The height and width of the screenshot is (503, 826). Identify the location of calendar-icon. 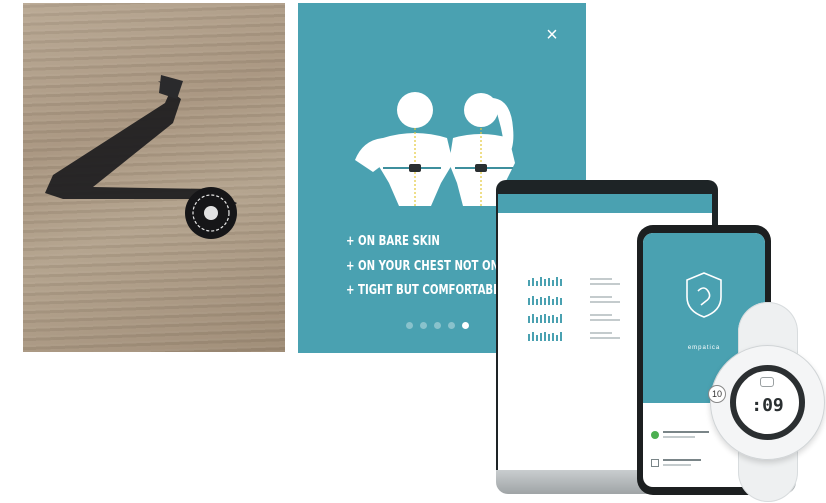
(655, 463).